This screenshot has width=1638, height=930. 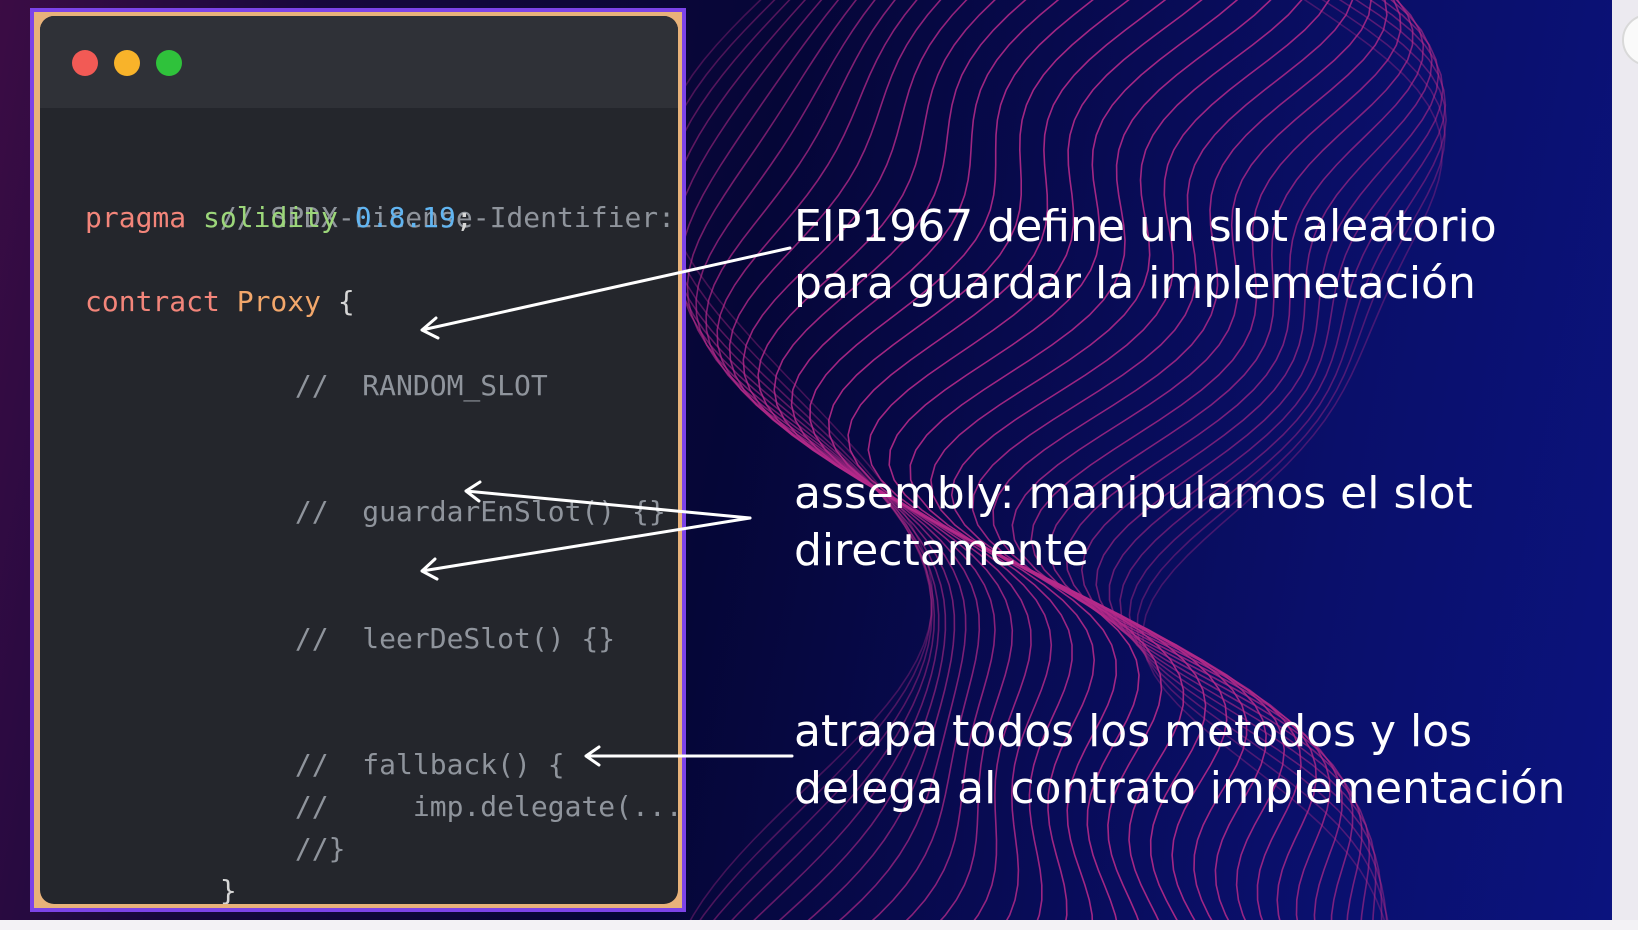 What do you see at coordinates (941, 550) in the screenshot?
I see `annotation-assembly-line-2: directamente` at bounding box center [941, 550].